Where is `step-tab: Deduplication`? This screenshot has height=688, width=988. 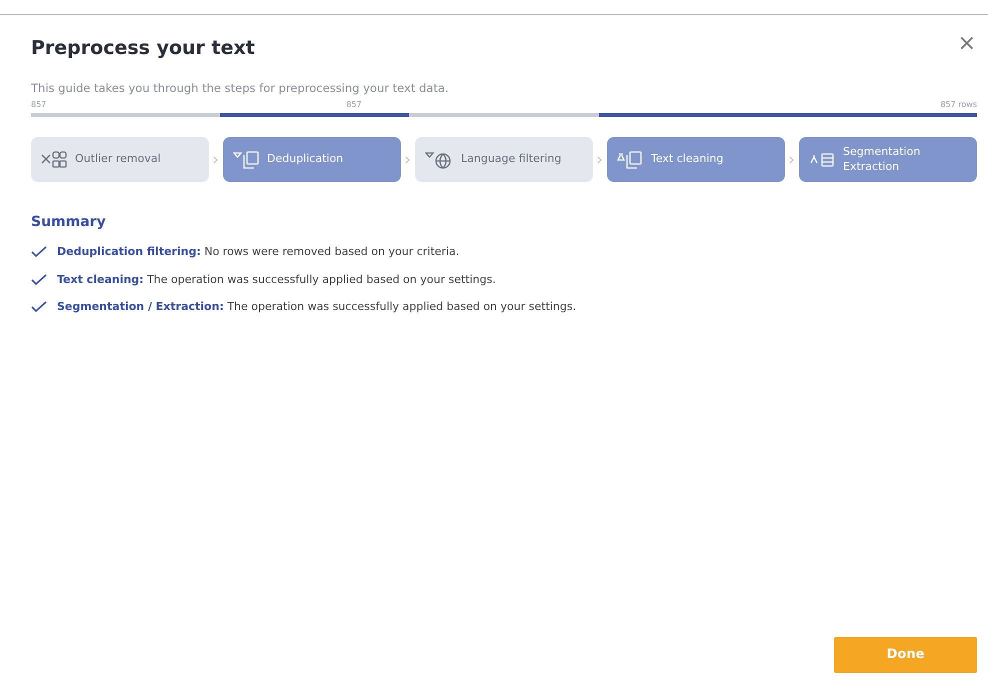 step-tab: Deduplication is located at coordinates (312, 159).